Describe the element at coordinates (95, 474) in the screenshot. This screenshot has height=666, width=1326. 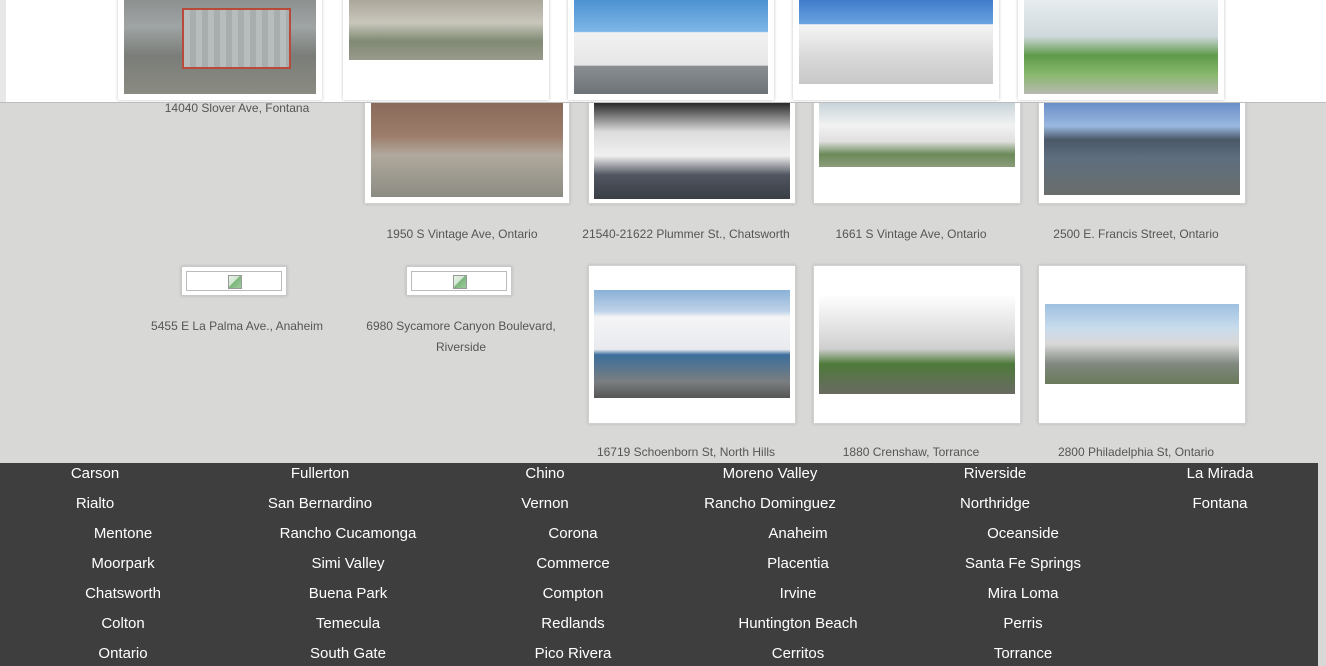
I see `city-link: Carson` at that location.